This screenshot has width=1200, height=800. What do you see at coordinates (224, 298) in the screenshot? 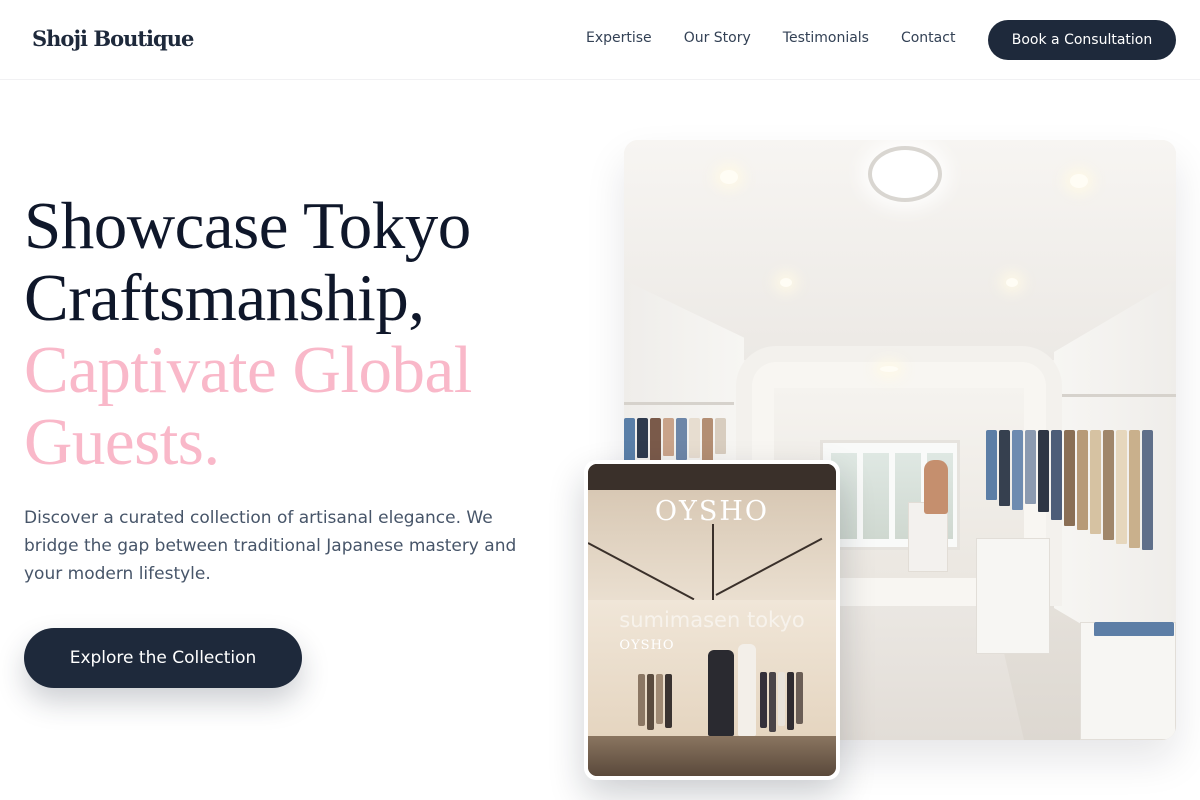
I see `hero-title-line-2: Craftsmanship,` at bounding box center [224, 298].